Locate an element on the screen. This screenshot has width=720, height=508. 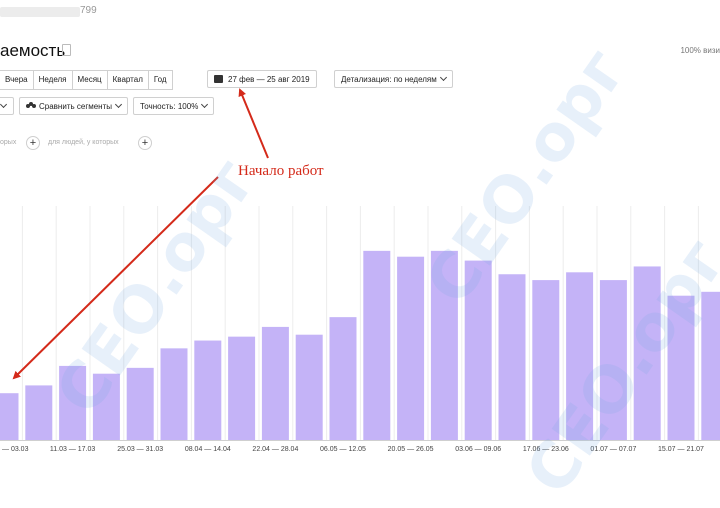
x-tick-label: 20.05 — 26.05 is located at coordinates (411, 449).